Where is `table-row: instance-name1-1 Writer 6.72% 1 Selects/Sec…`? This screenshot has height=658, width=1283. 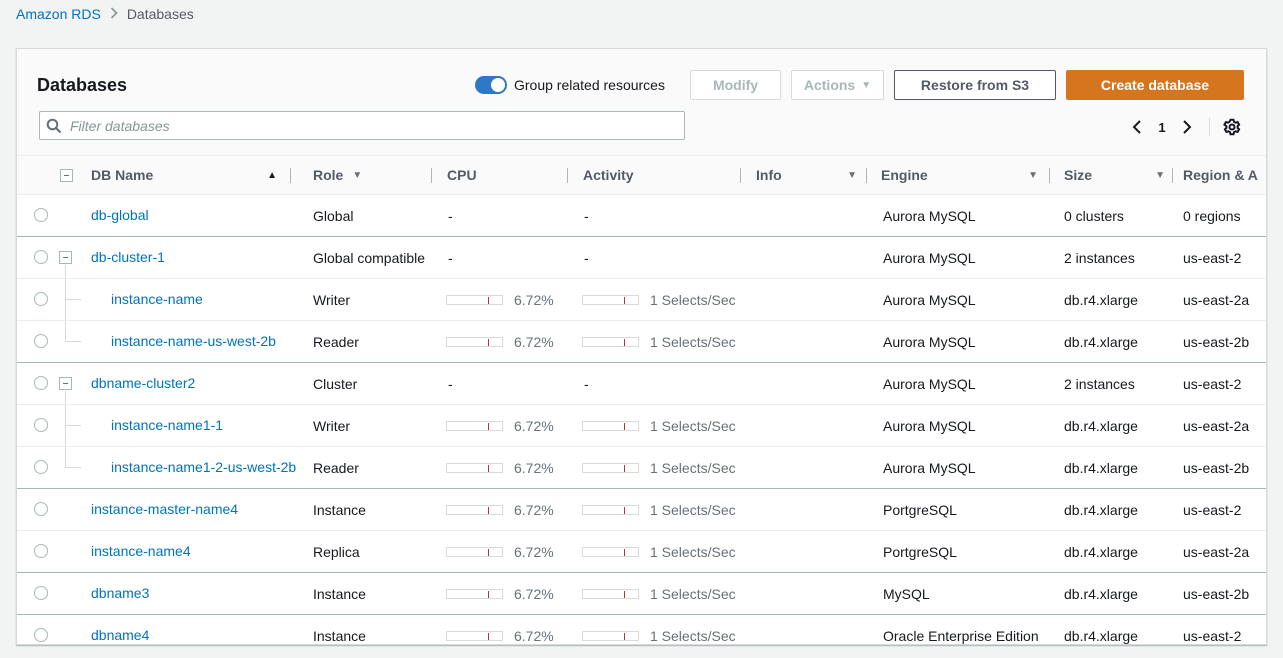 table-row: instance-name1-1 Writer 6.72% 1 Selects/Sec… is located at coordinates (641, 425).